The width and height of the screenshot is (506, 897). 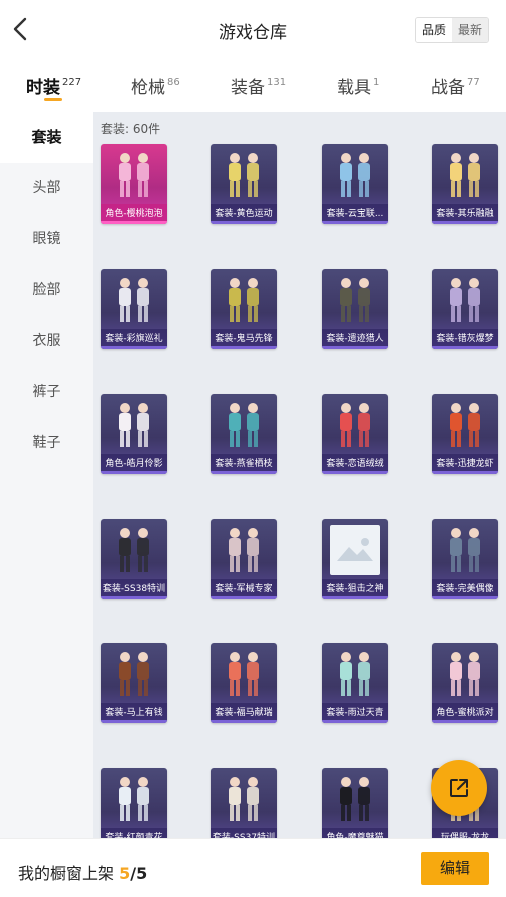 What do you see at coordinates (46, 290) in the screenshot?
I see `sidebar-item-face: 脸部` at bounding box center [46, 290].